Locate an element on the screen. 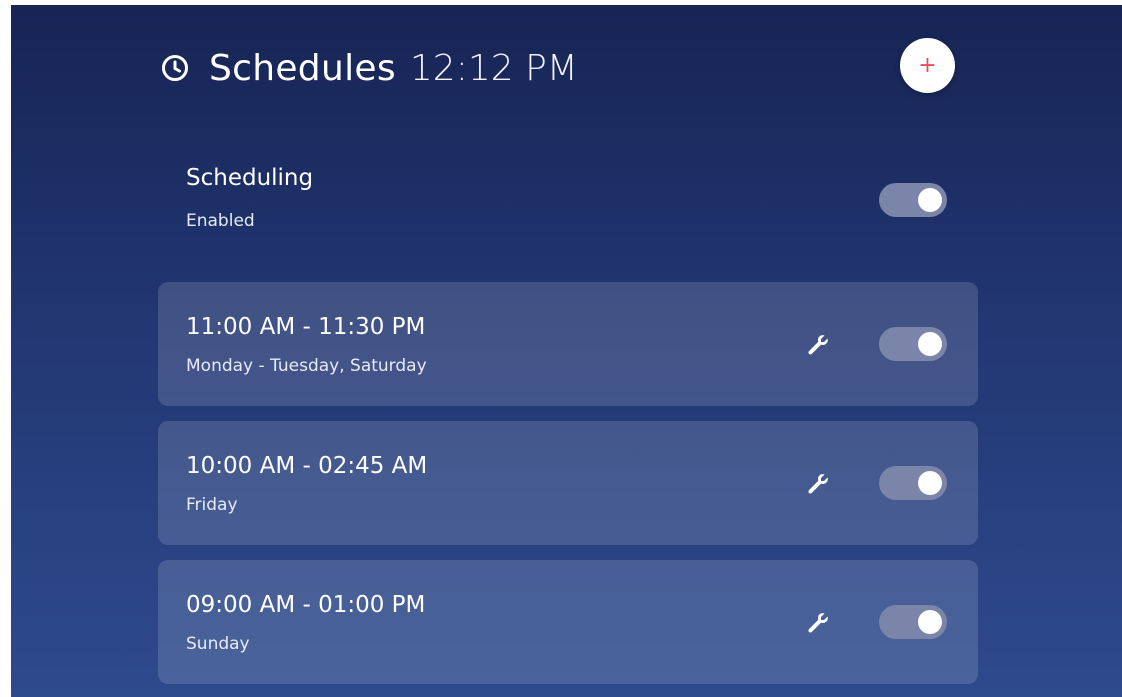  schedule-days: Friday is located at coordinates (212, 505).